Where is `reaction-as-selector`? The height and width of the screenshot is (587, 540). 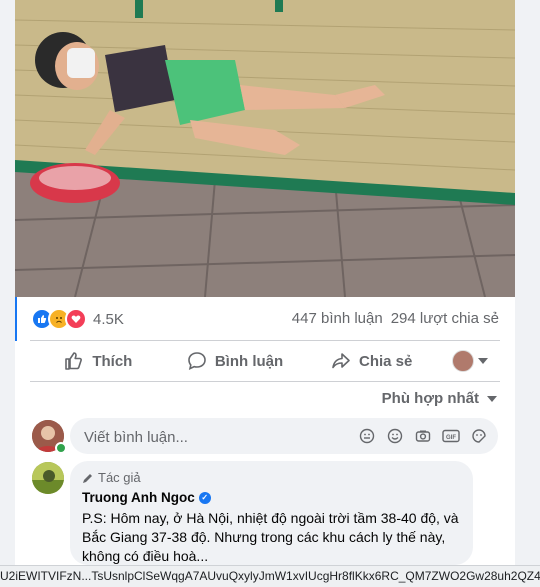
reaction-as-selector is located at coordinates (470, 361).